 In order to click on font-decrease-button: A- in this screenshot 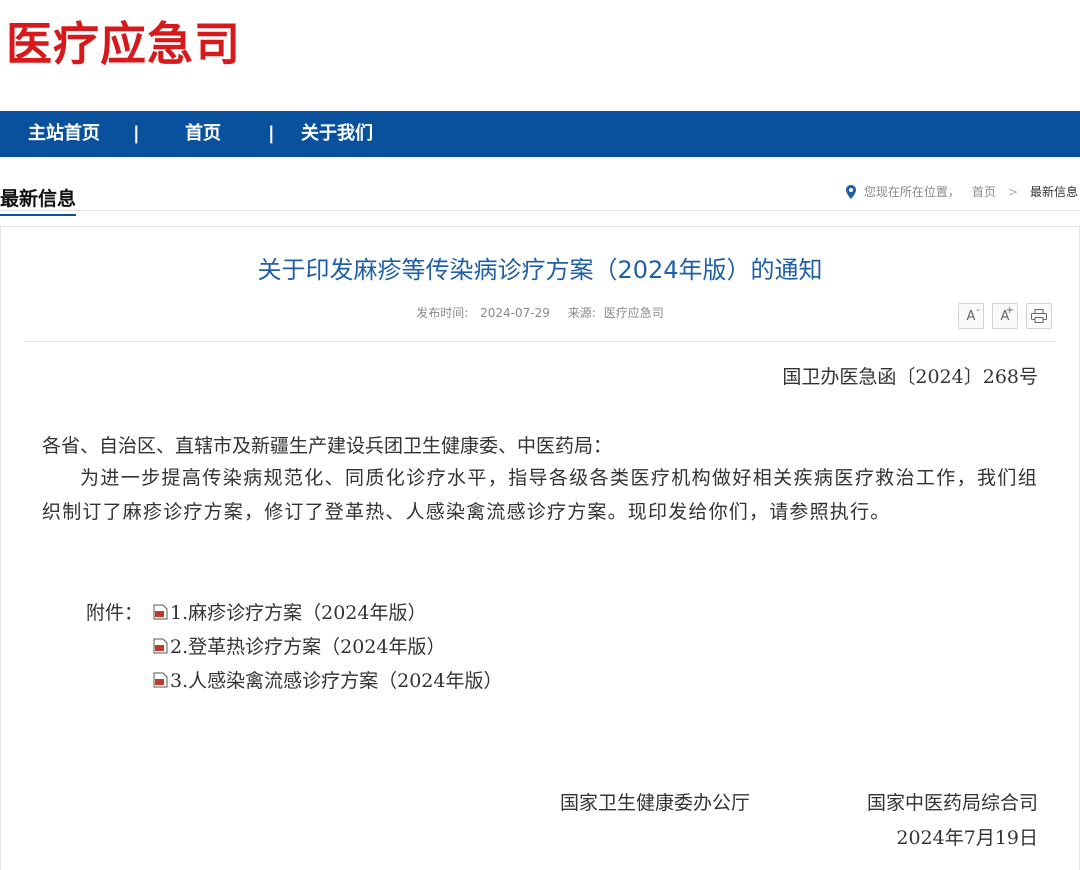, I will do `click(971, 316)`.